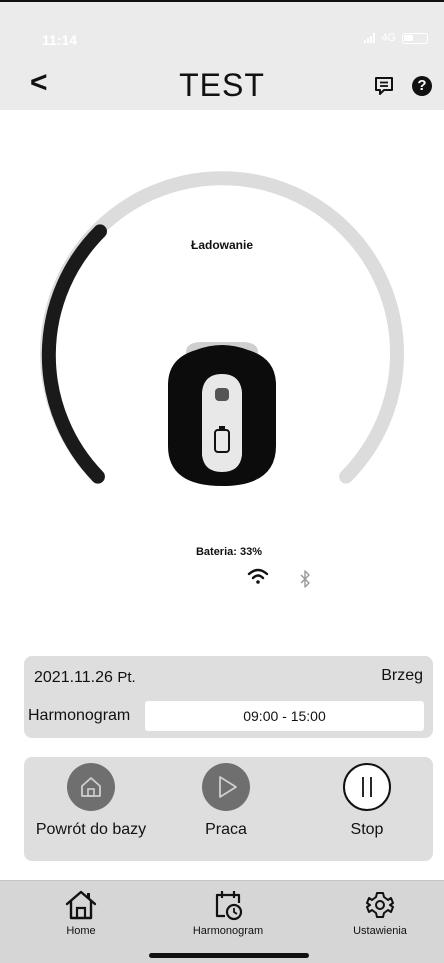 The width and height of the screenshot is (444, 963). What do you see at coordinates (402, 675) in the screenshot?
I see `location-text: Brzeg` at bounding box center [402, 675].